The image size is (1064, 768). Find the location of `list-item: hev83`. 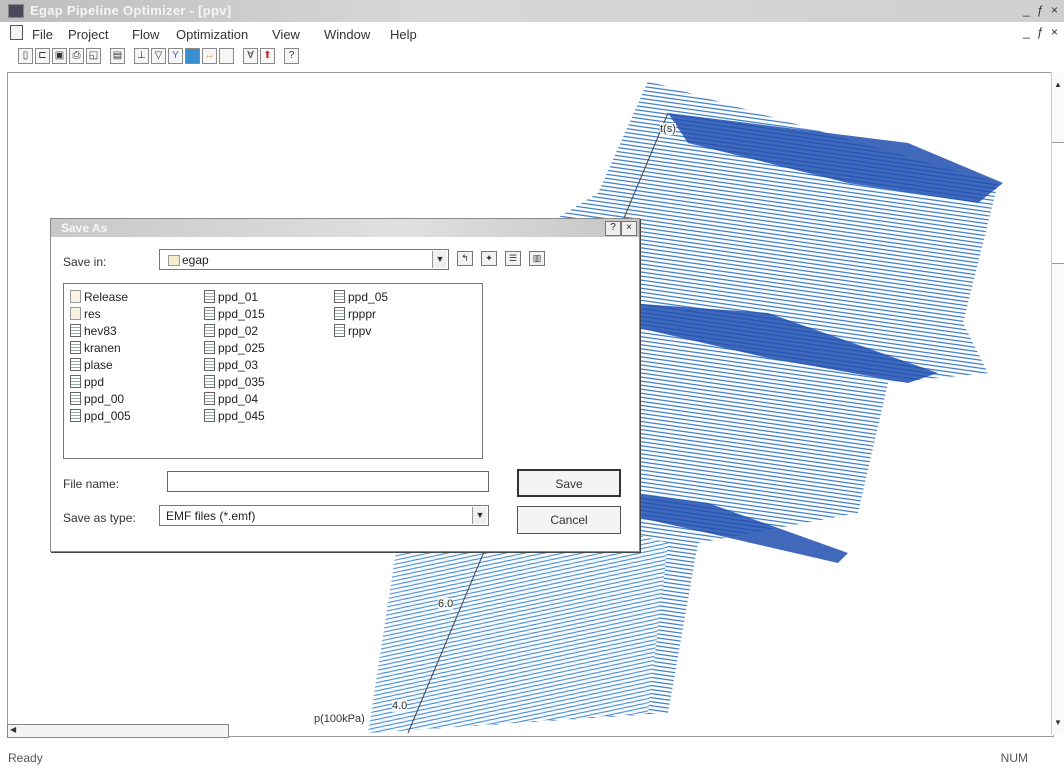

list-item: hev83 is located at coordinates (93, 330).